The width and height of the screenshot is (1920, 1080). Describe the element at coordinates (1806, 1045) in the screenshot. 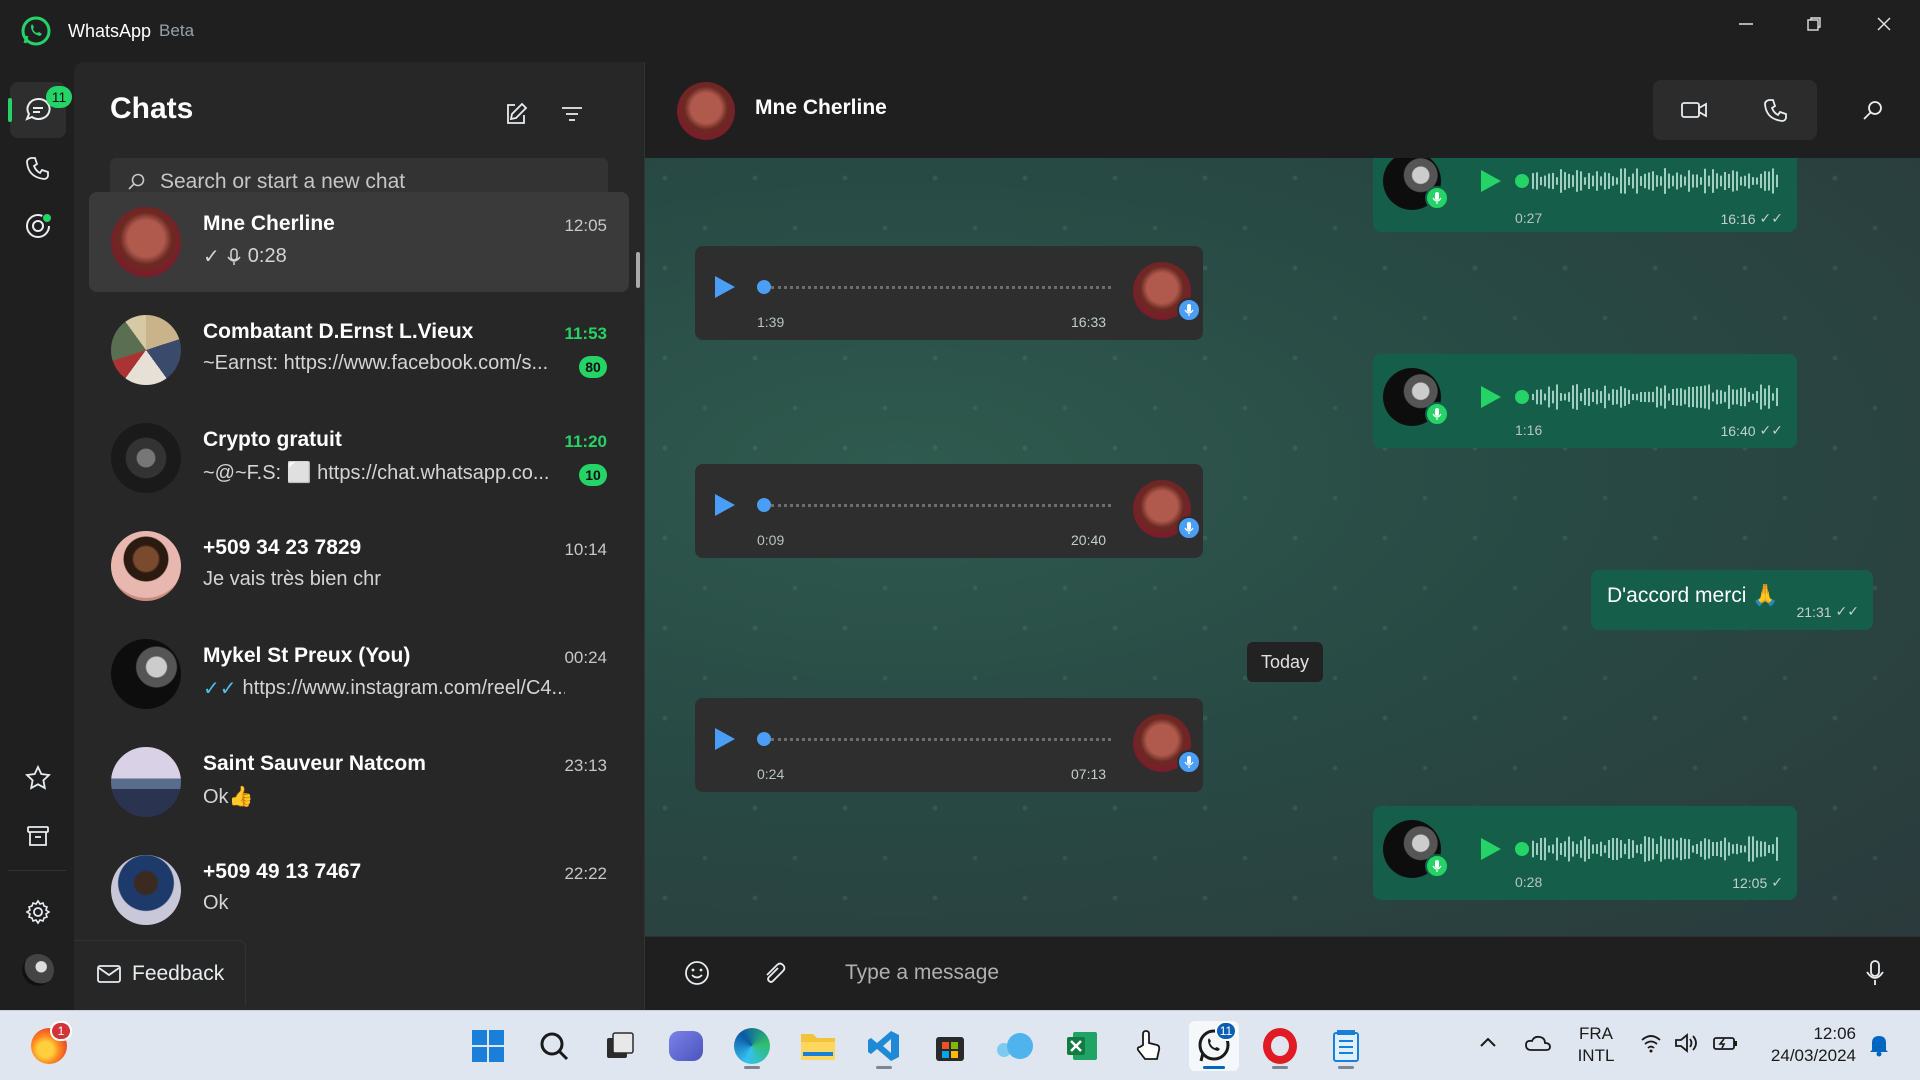

I see `clock: 12:06 24/03/2024` at that location.